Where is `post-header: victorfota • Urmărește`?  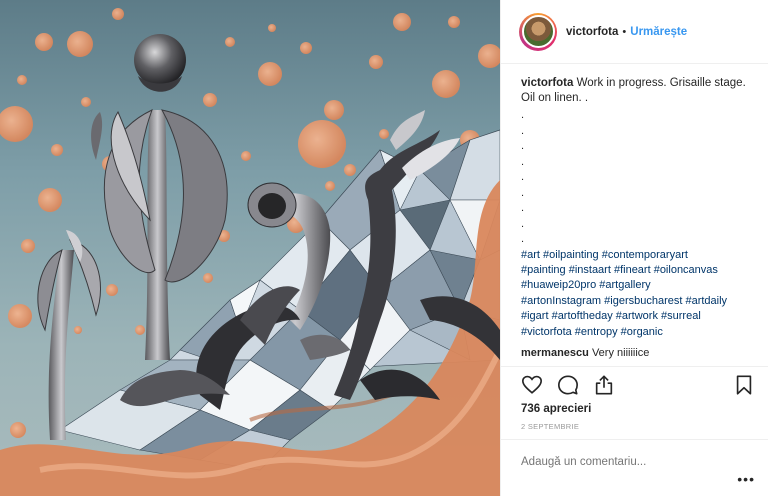 post-header: victorfota • Urmărește is located at coordinates (634, 32).